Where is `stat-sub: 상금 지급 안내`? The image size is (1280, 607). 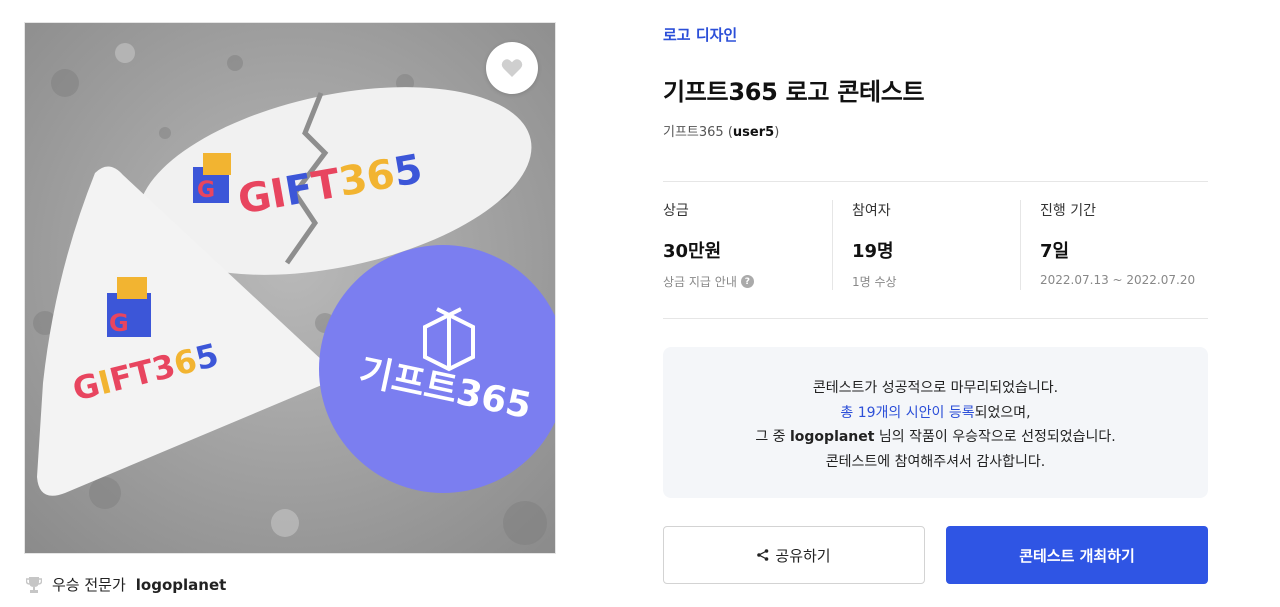 stat-sub: 상금 지급 안내 is located at coordinates (700, 282).